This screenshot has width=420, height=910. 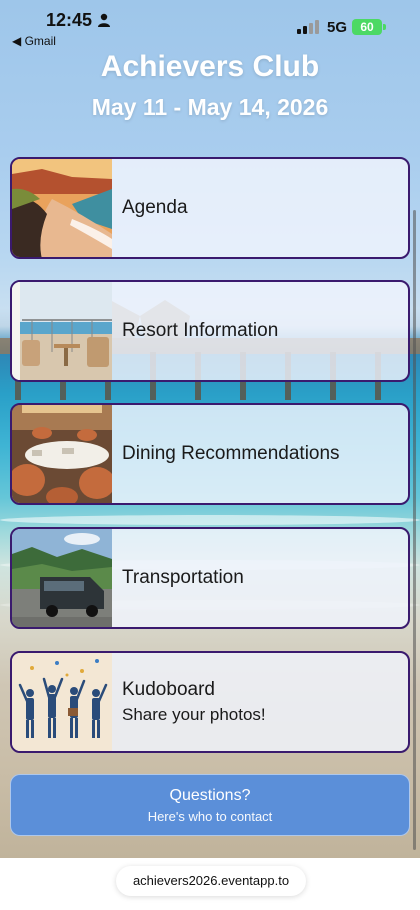 I want to click on person-icon, so click(x=104, y=20).